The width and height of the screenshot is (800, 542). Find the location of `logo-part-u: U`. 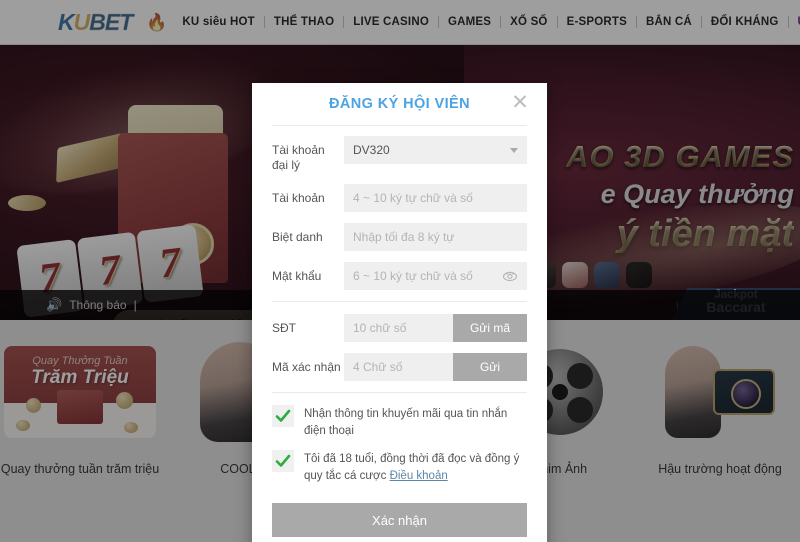

logo-part-u: U is located at coordinates (82, 21).